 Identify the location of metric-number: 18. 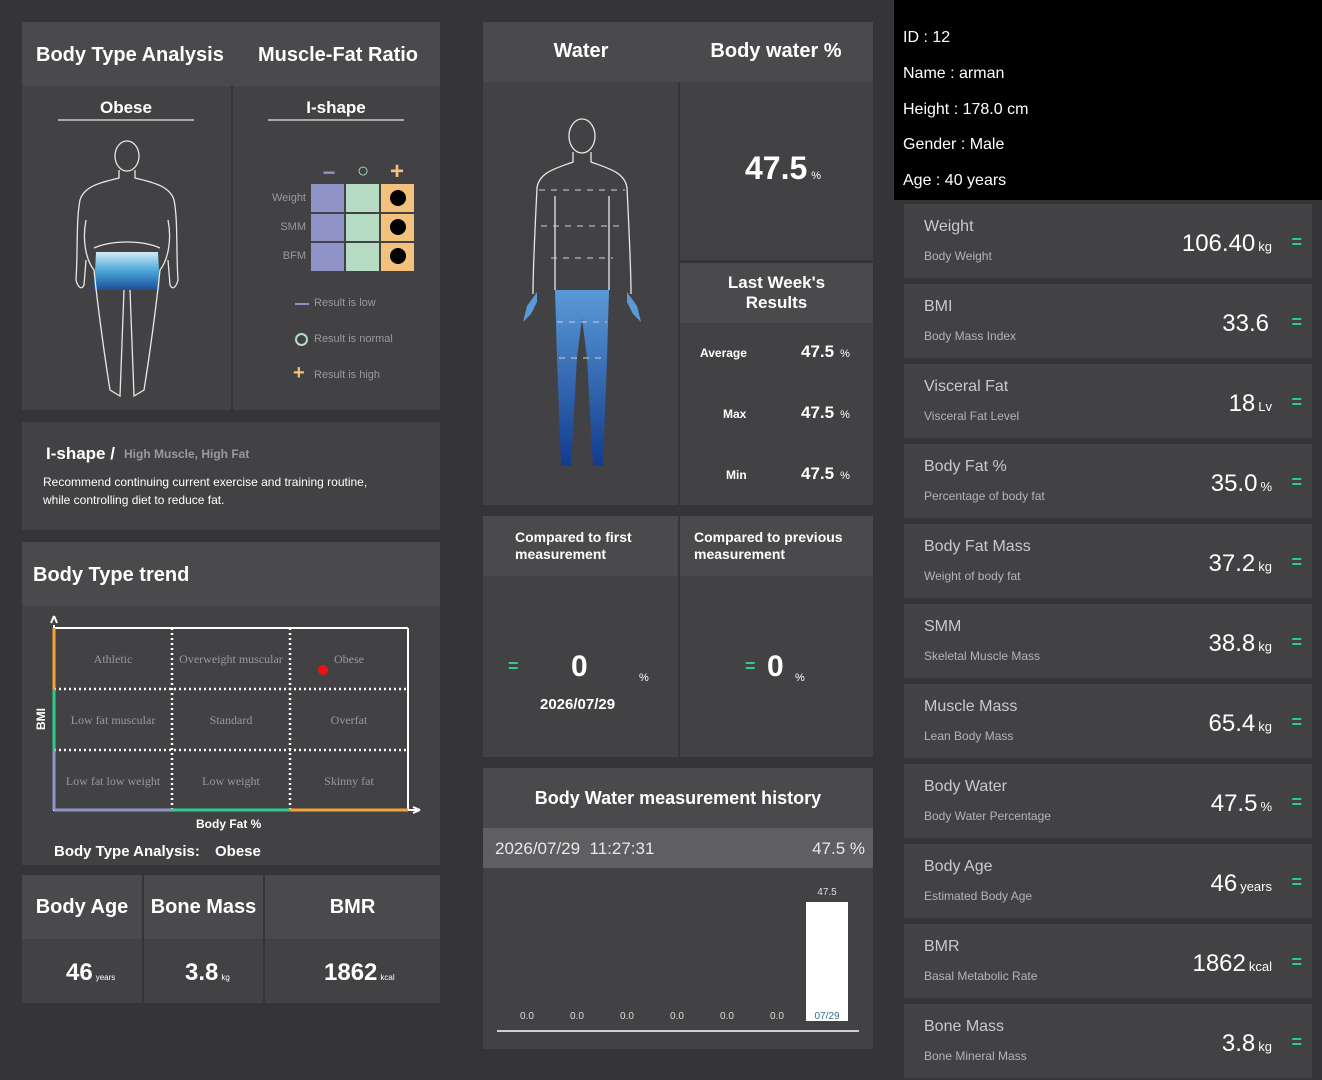
(1242, 403).